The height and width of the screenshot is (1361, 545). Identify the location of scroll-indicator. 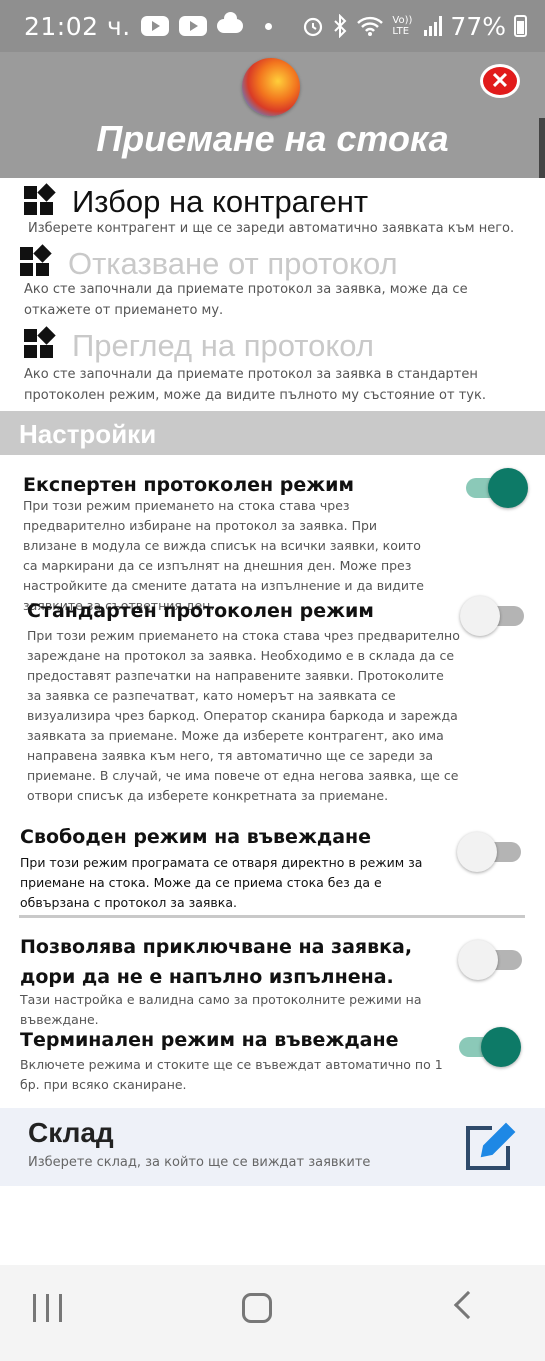
(542, 148).